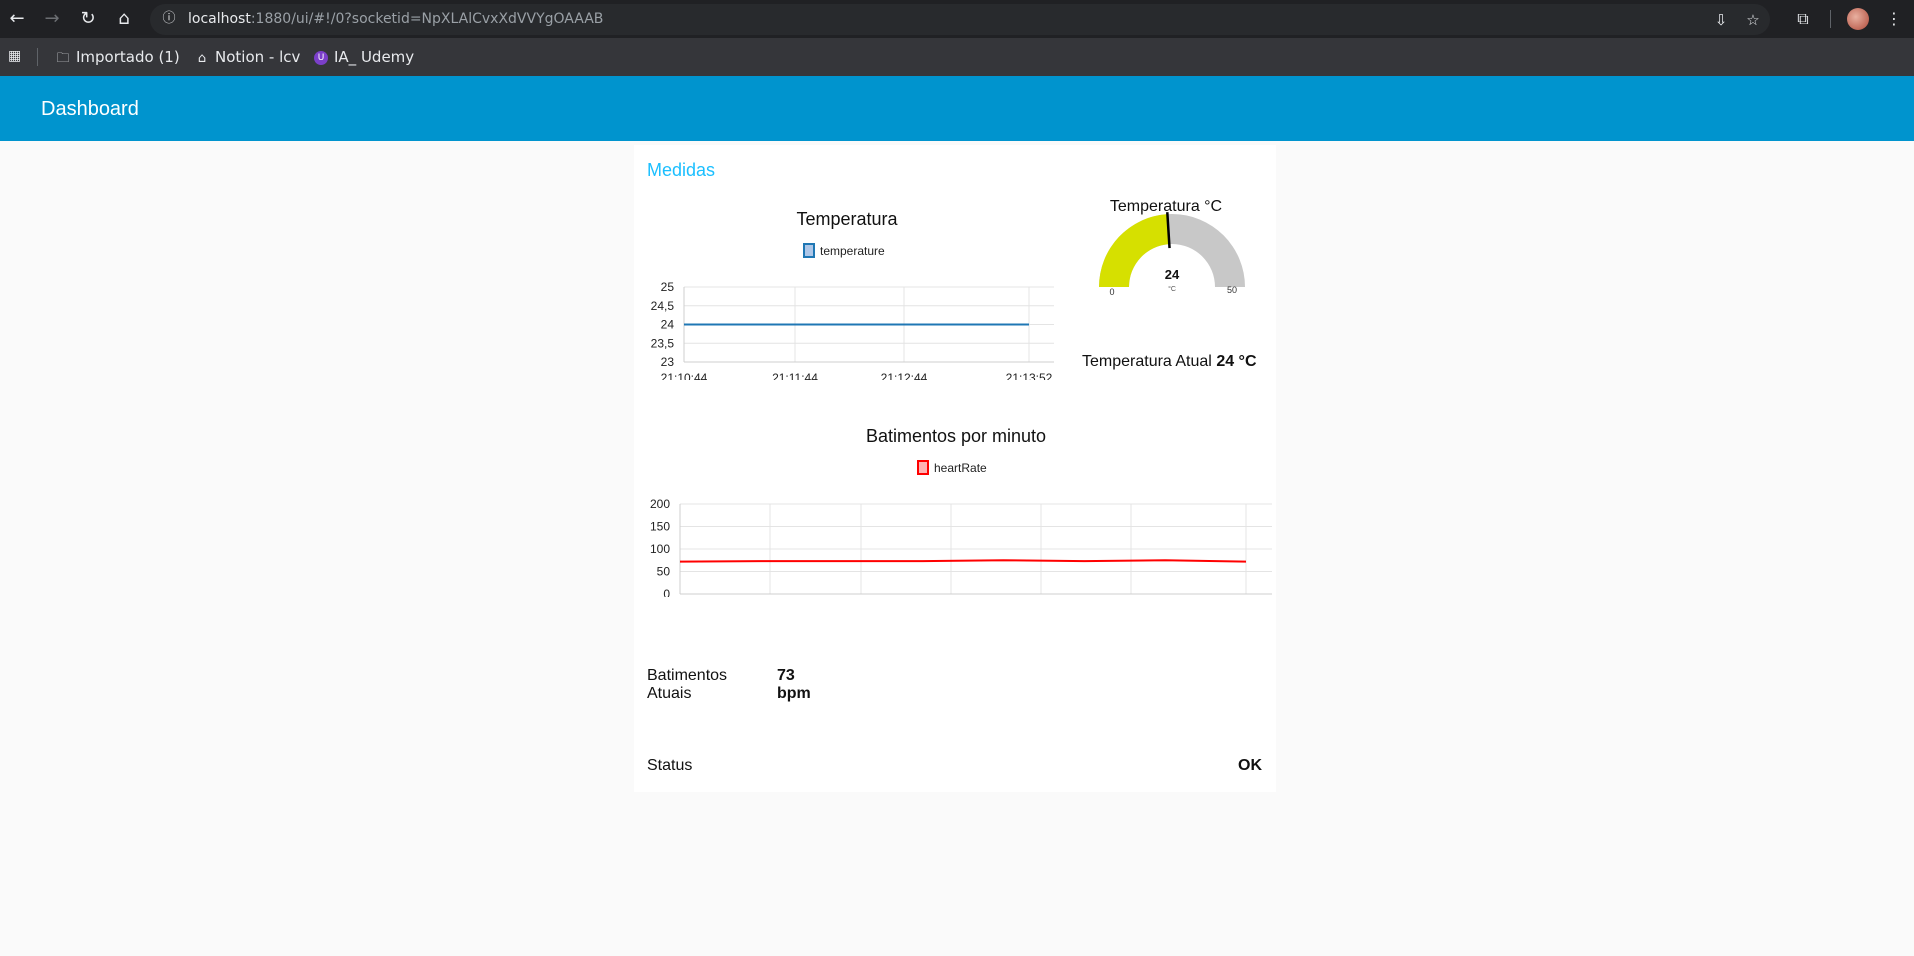 Image resolution: width=1914 pixels, height=956 pixels. What do you see at coordinates (52, 19) in the screenshot?
I see `forward-icon: →` at bounding box center [52, 19].